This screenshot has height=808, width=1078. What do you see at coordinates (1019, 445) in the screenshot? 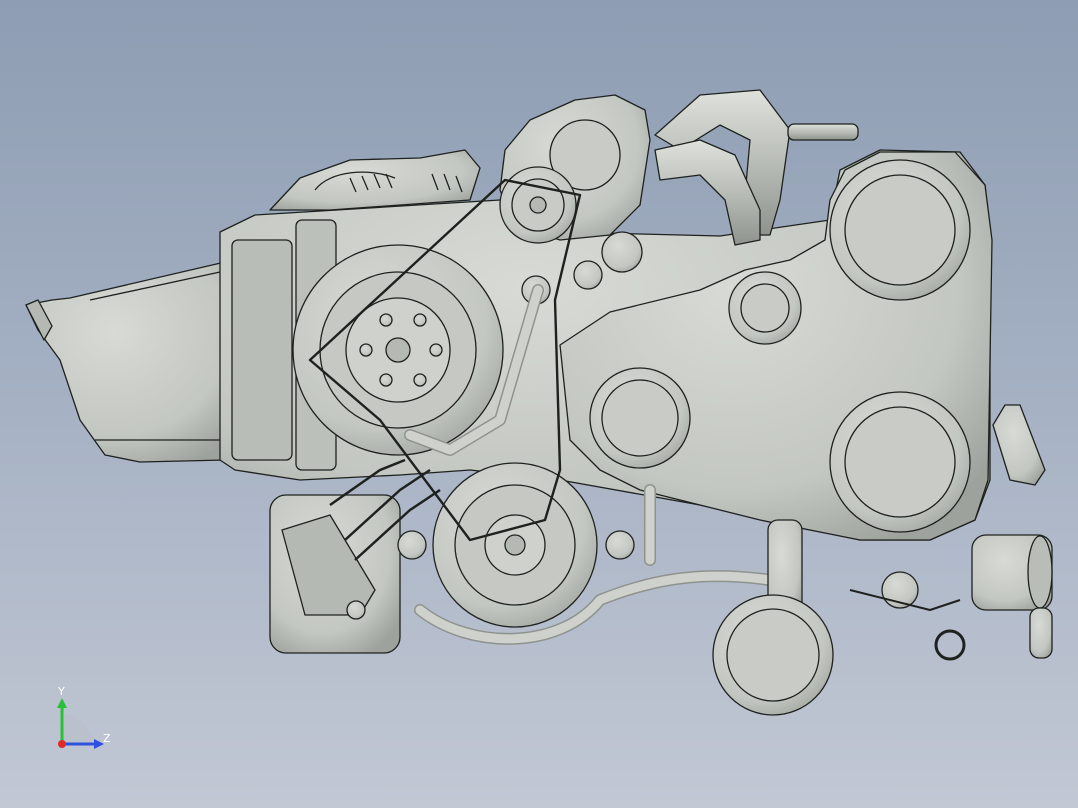
I see `oil-filler-cap` at bounding box center [1019, 445].